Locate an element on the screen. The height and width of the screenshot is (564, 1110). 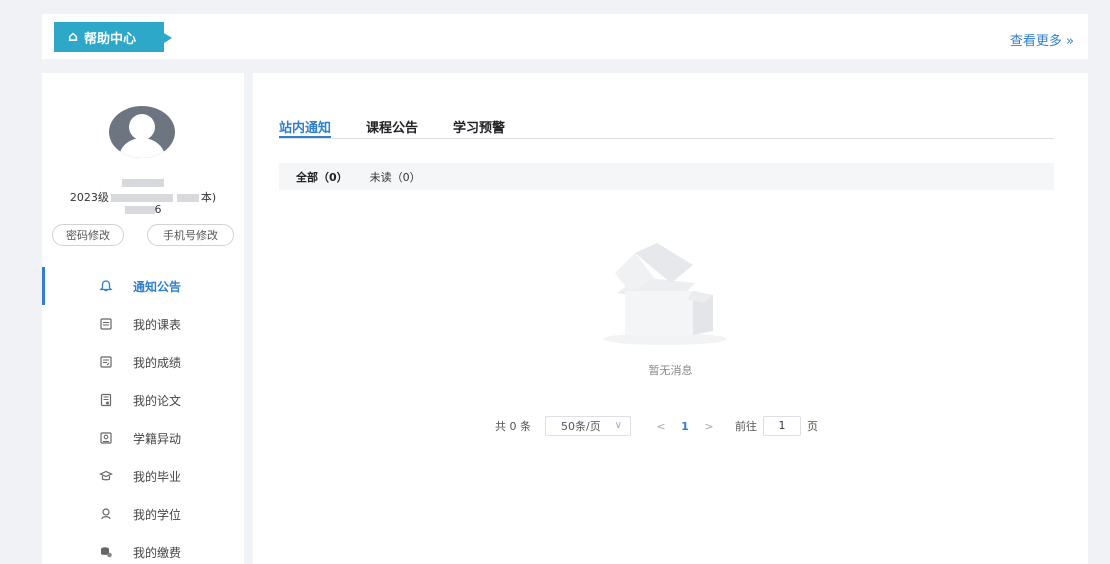
total-count: 共 0 条 is located at coordinates (513, 426).